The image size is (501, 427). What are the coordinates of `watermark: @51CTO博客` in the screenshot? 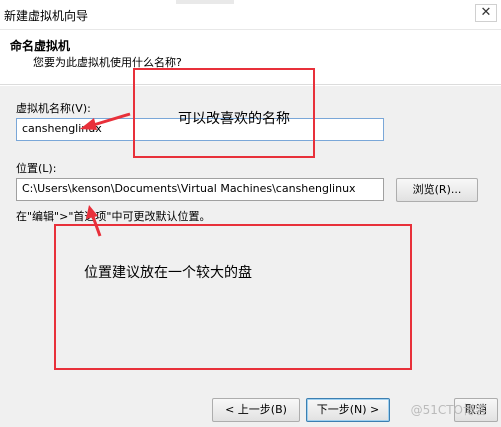 It's located at (448, 410).